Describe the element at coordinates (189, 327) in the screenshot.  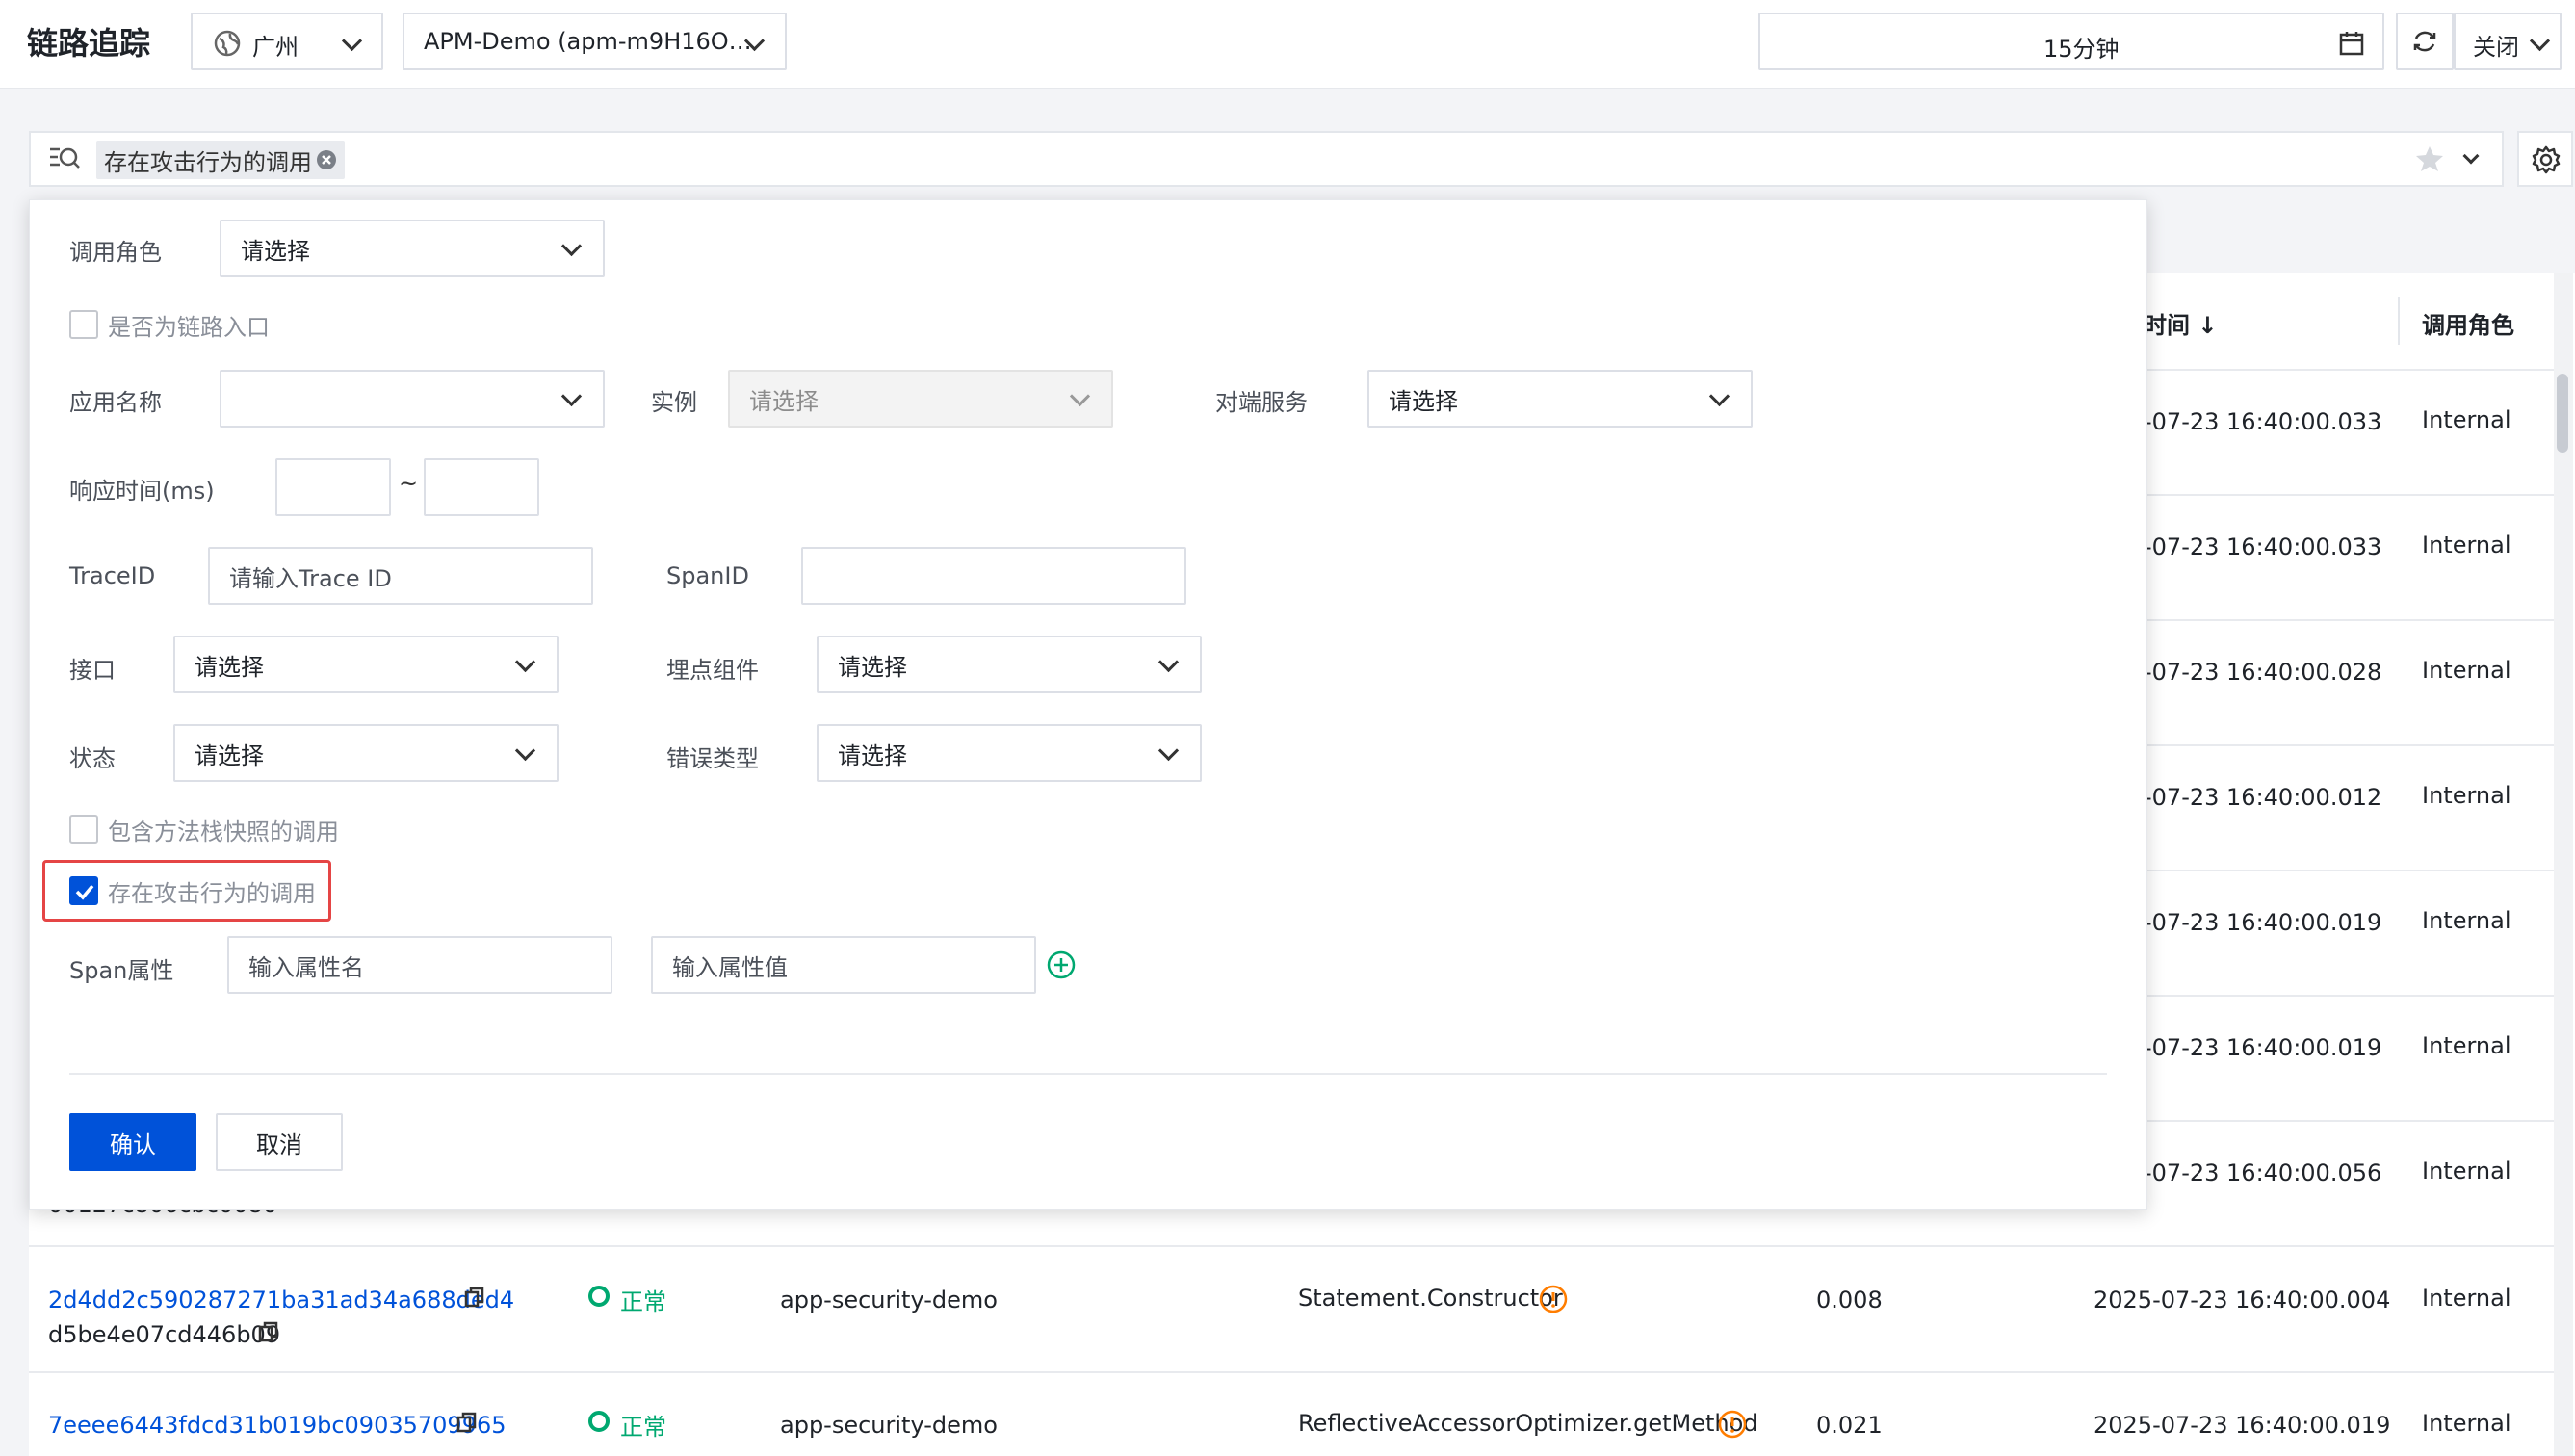
I see `is-entry-label: 是否为链路入口` at that location.